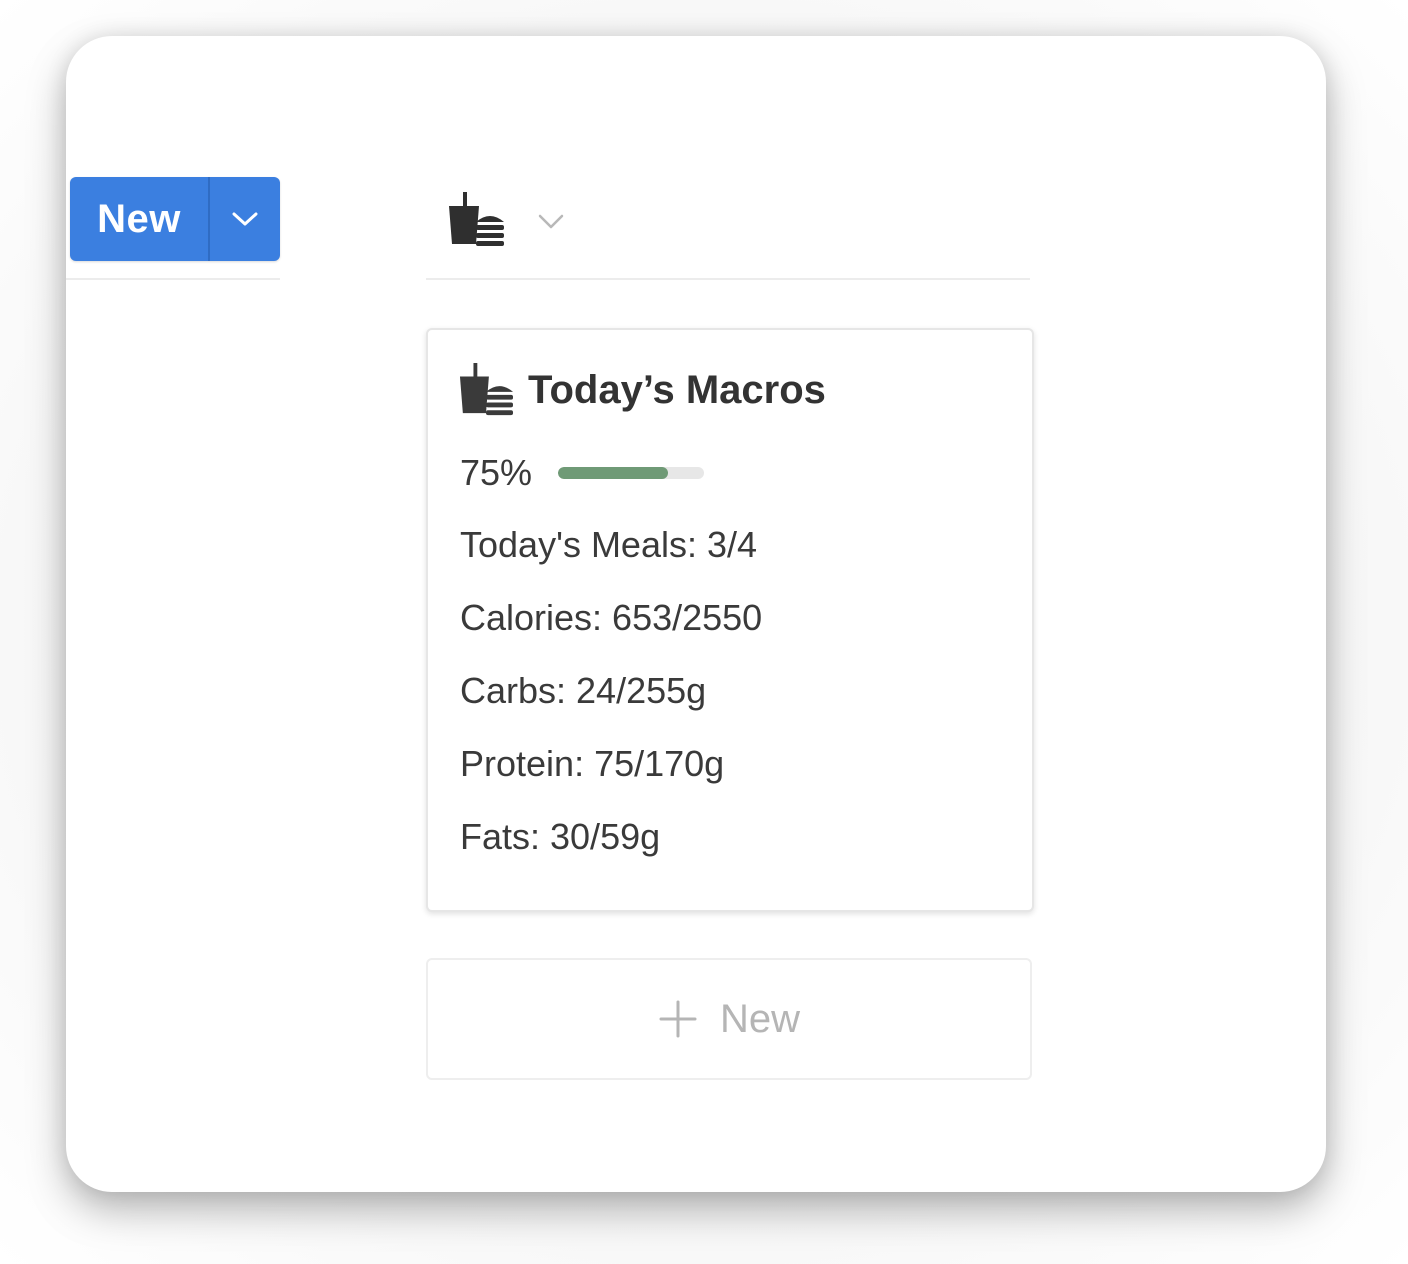  What do you see at coordinates (560, 836) in the screenshot?
I see `fats-property: Fats: 30/59g` at bounding box center [560, 836].